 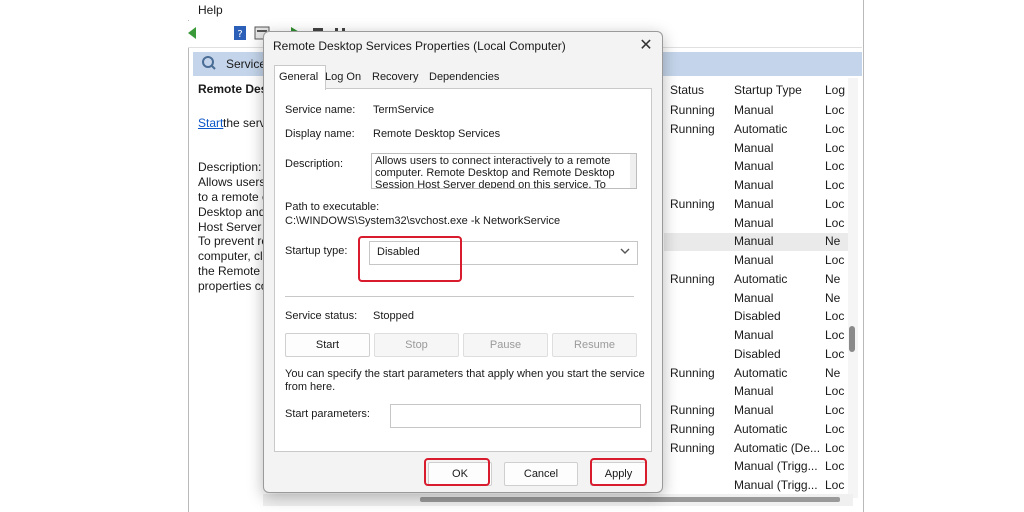 I want to click on startup-type-select: Disabled, so click(x=503, y=253).